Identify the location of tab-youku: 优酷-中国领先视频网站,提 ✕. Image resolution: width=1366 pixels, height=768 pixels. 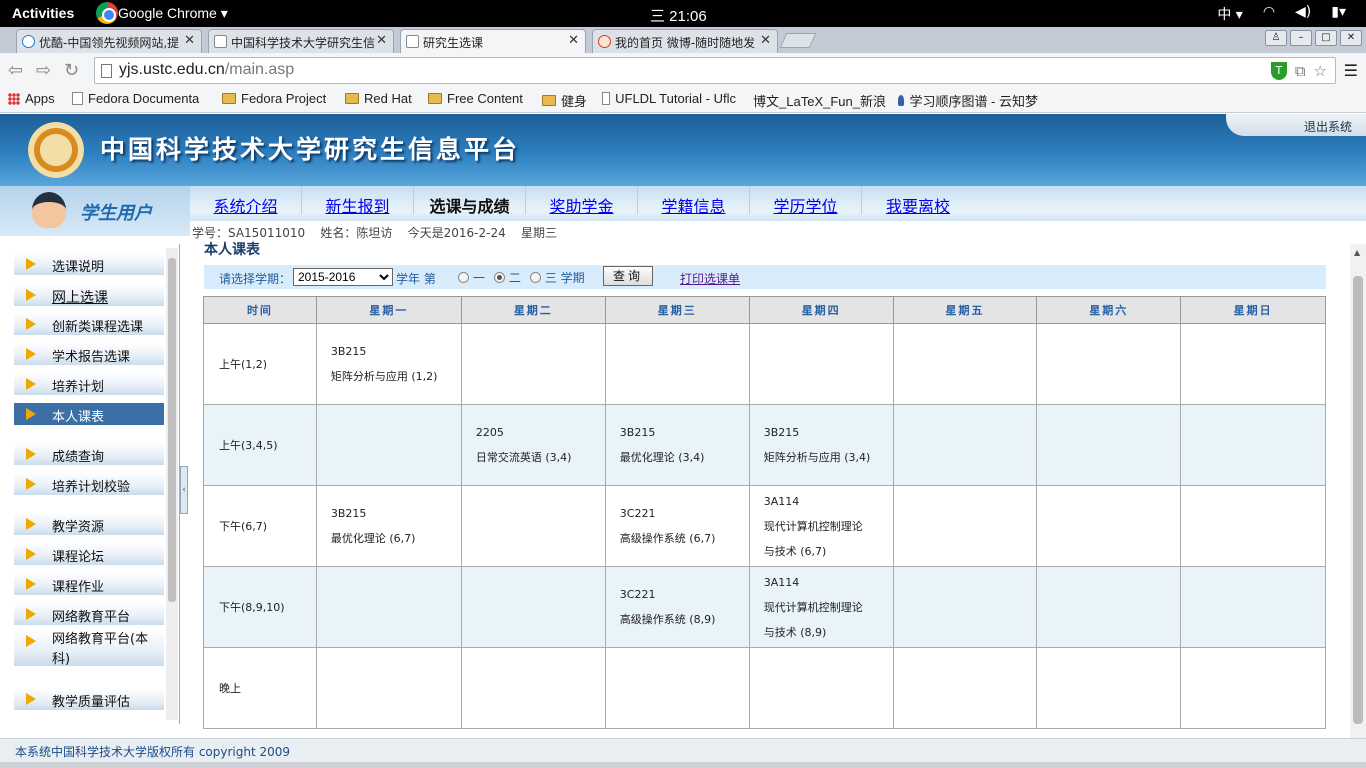
(109, 41).